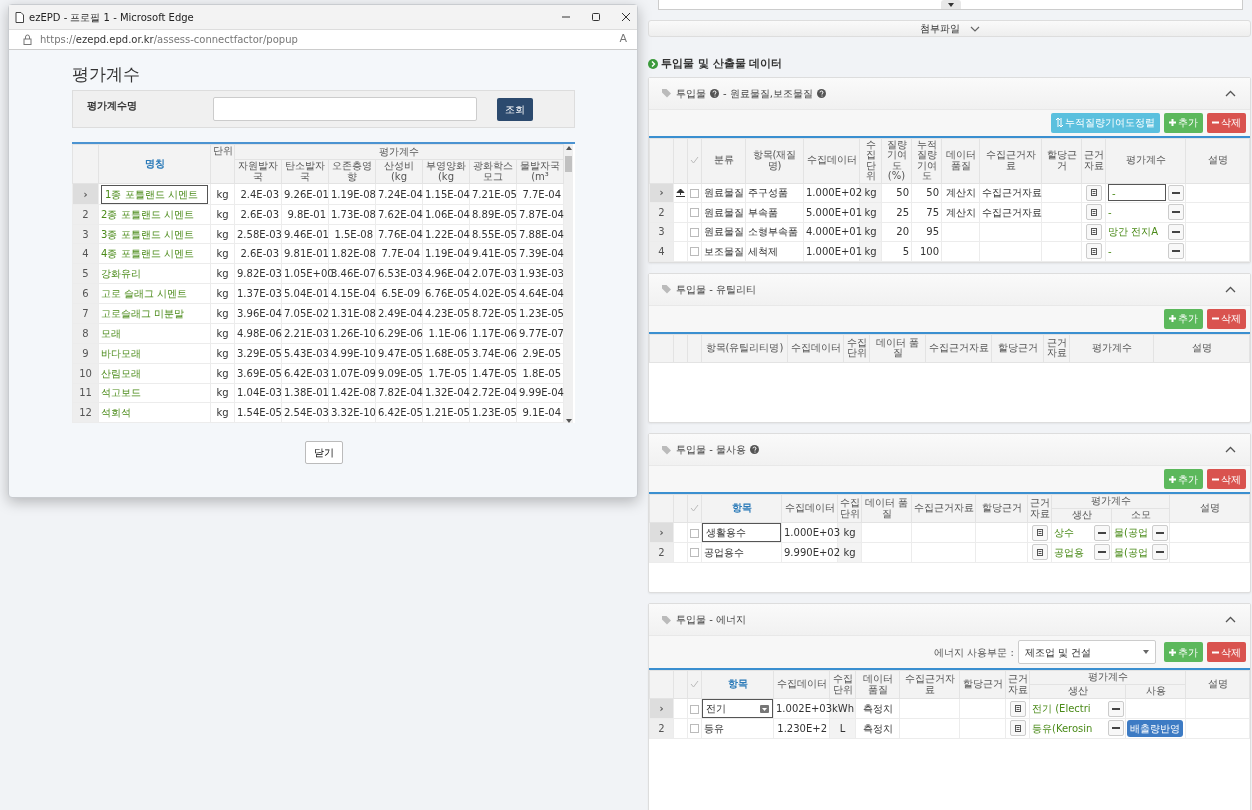 This screenshot has height=810, width=1252. I want to click on table-cell: 1.19E-08, so click(352, 194).